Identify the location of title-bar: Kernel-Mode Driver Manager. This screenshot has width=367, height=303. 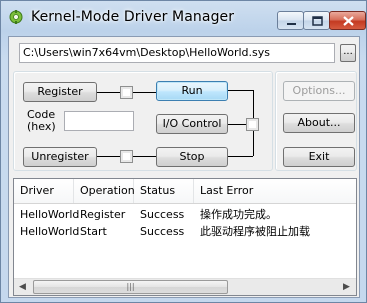
(183, 16).